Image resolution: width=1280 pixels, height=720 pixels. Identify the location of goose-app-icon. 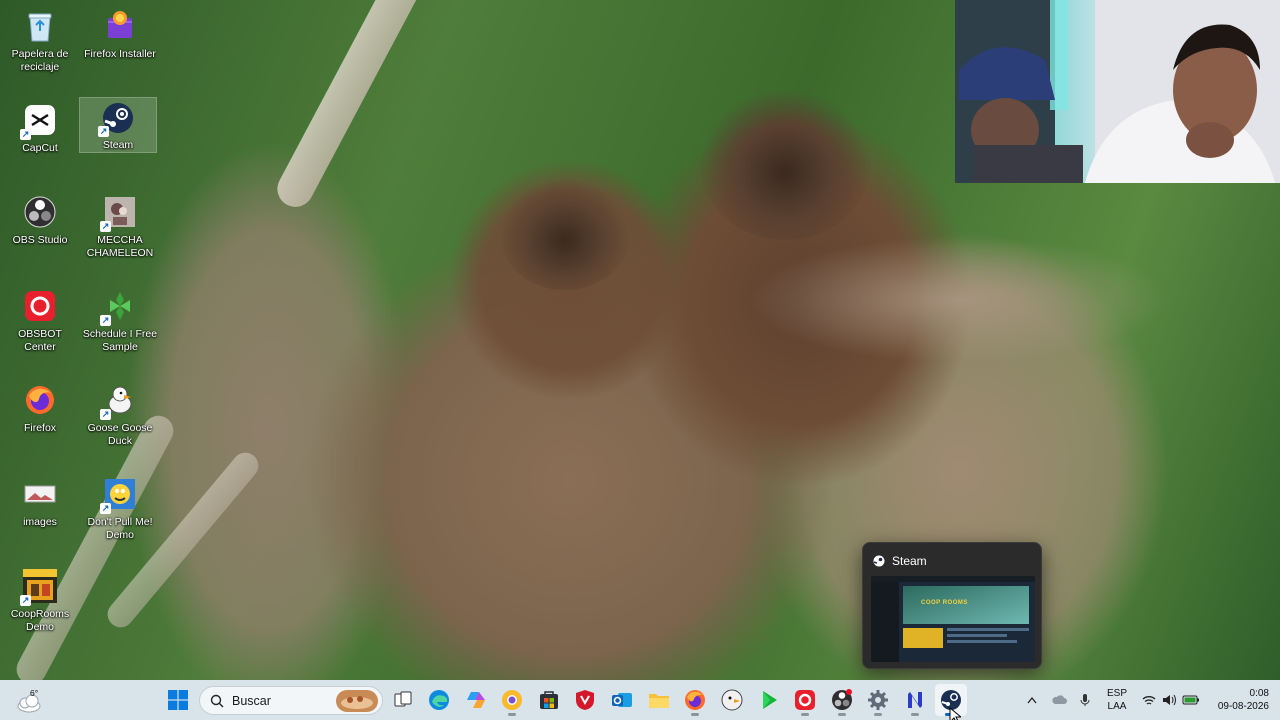
(732, 700).